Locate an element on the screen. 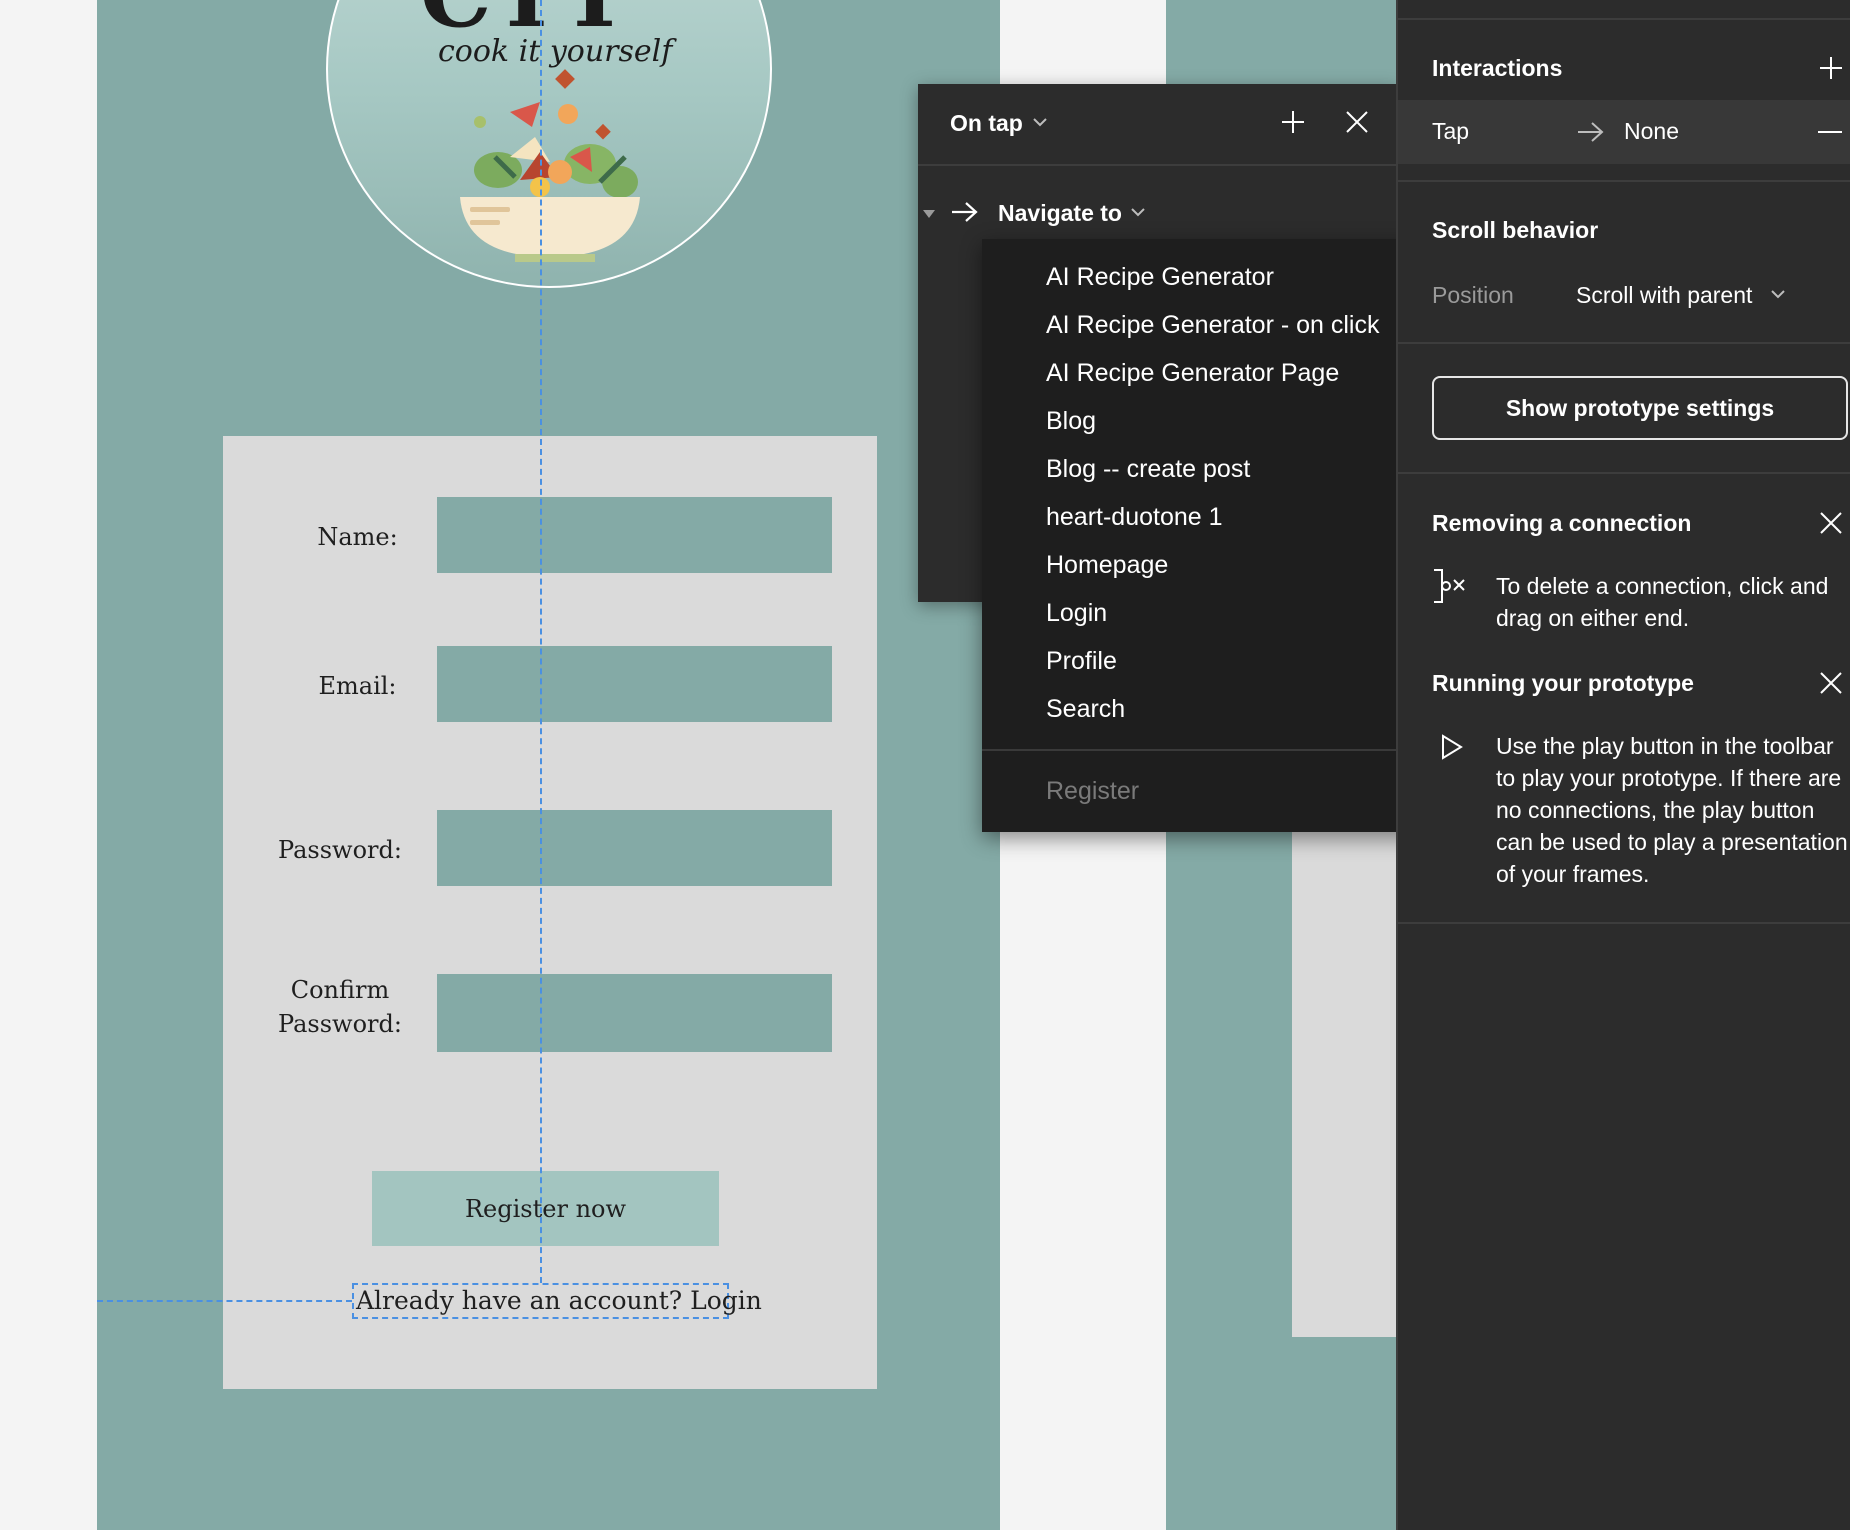  show-prototype-settings-button: Show prototype settings is located at coordinates (1640, 408).